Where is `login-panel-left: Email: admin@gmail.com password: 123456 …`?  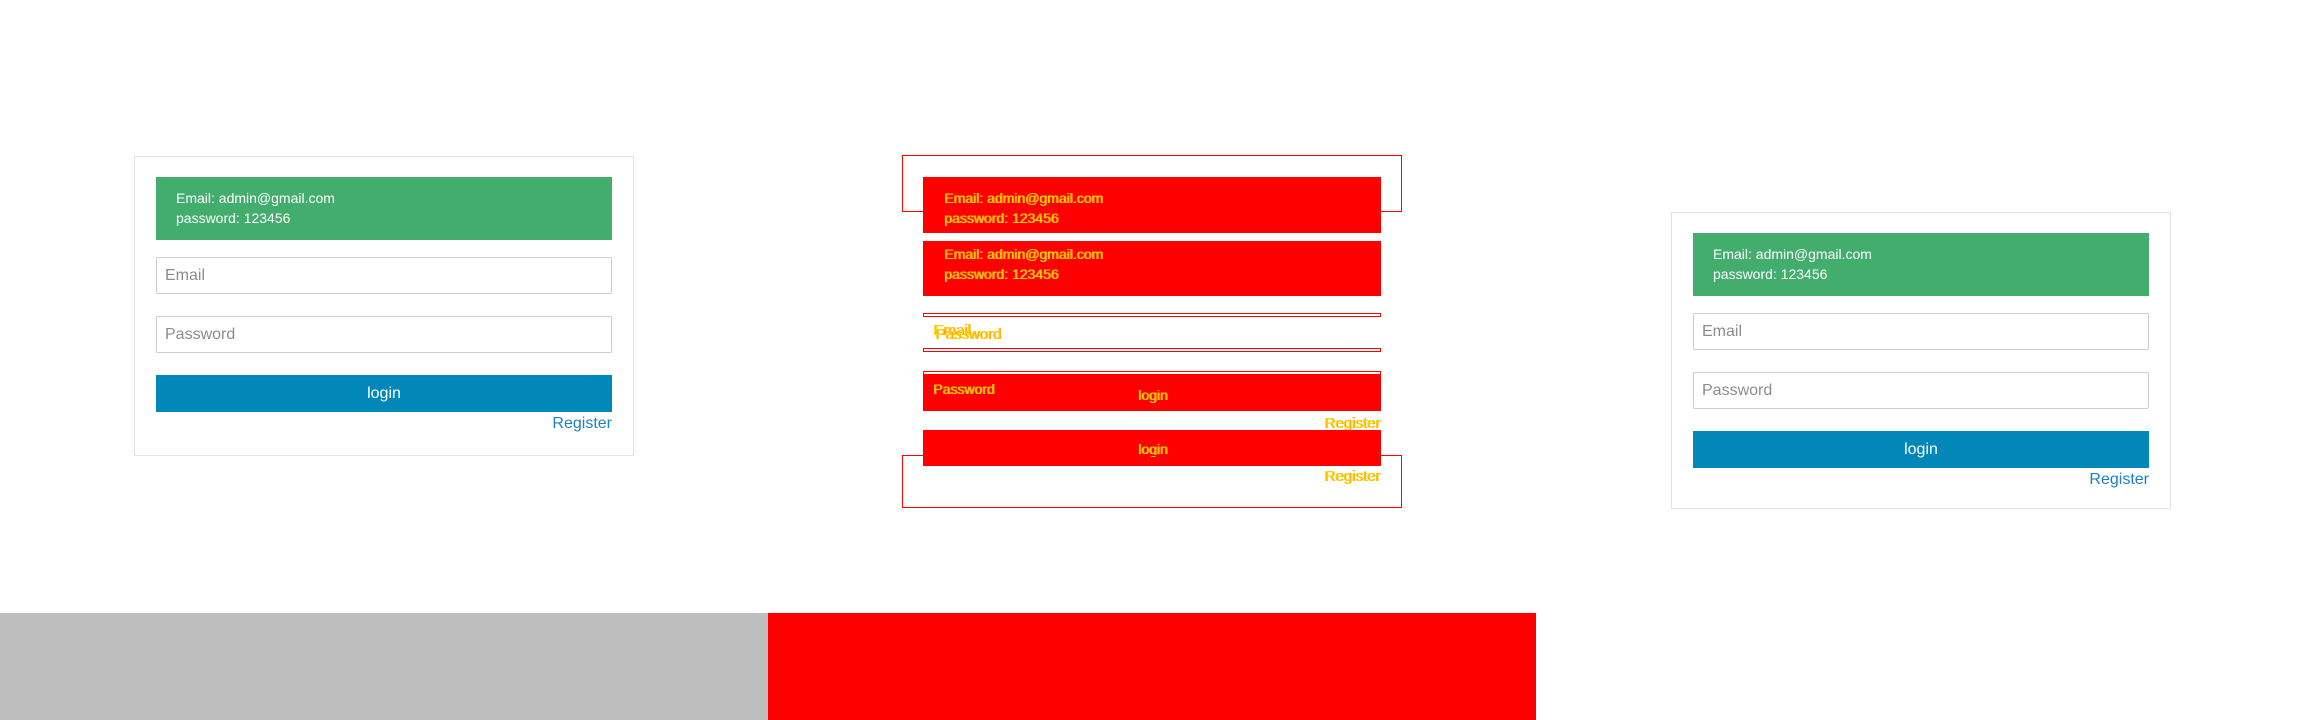
login-panel-left: Email: admin@gmail.com password: 123456 … is located at coordinates (384, 306).